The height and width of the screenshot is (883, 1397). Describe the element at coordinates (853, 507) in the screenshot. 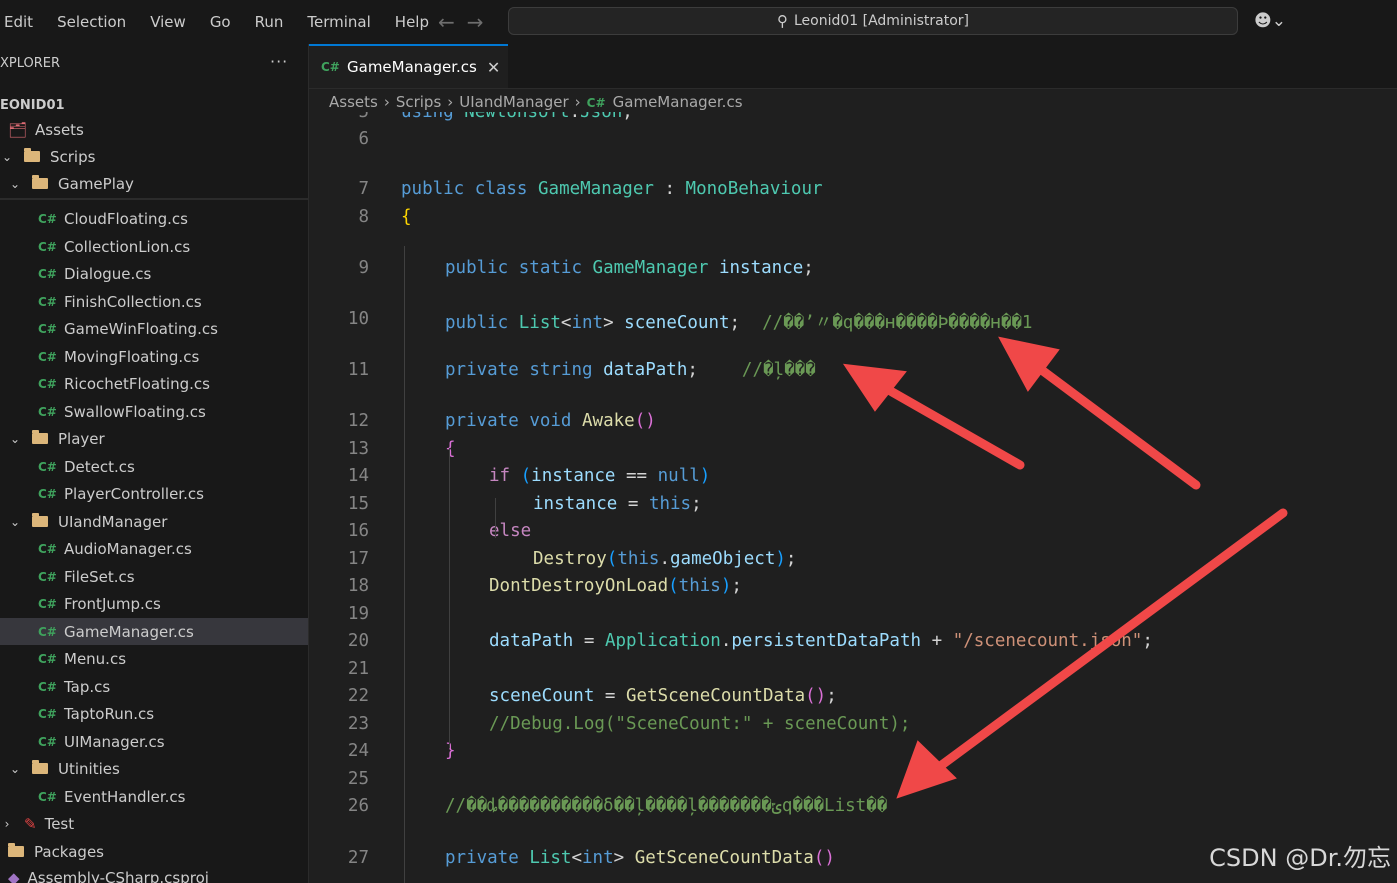

I see `code-line: 15 instance = this;` at that location.